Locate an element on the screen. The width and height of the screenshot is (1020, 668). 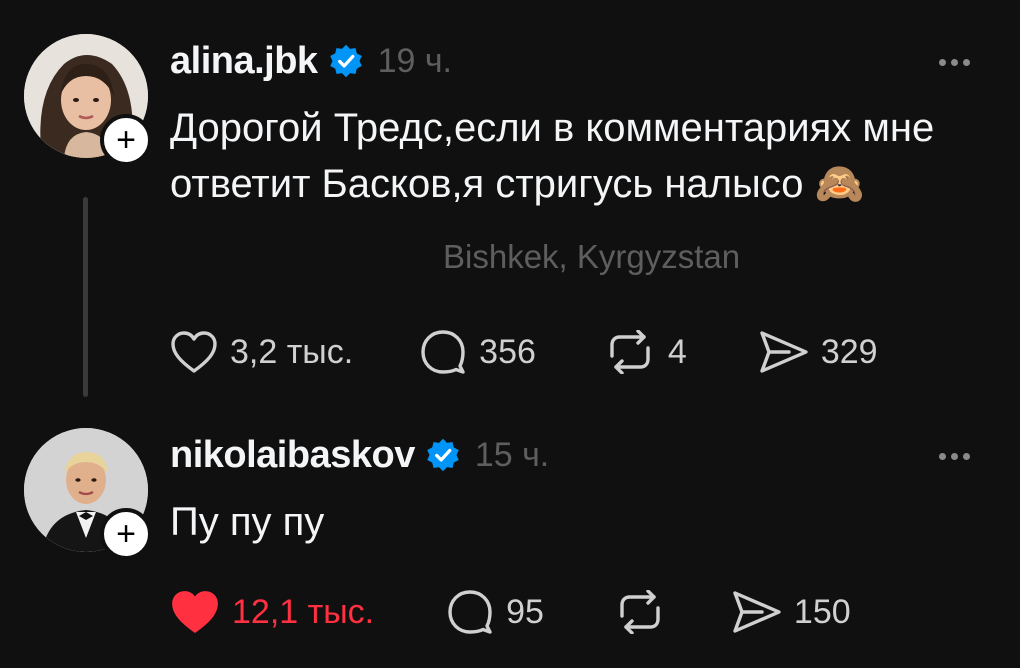
like-button: 12,1 тыс. is located at coordinates (272, 612).